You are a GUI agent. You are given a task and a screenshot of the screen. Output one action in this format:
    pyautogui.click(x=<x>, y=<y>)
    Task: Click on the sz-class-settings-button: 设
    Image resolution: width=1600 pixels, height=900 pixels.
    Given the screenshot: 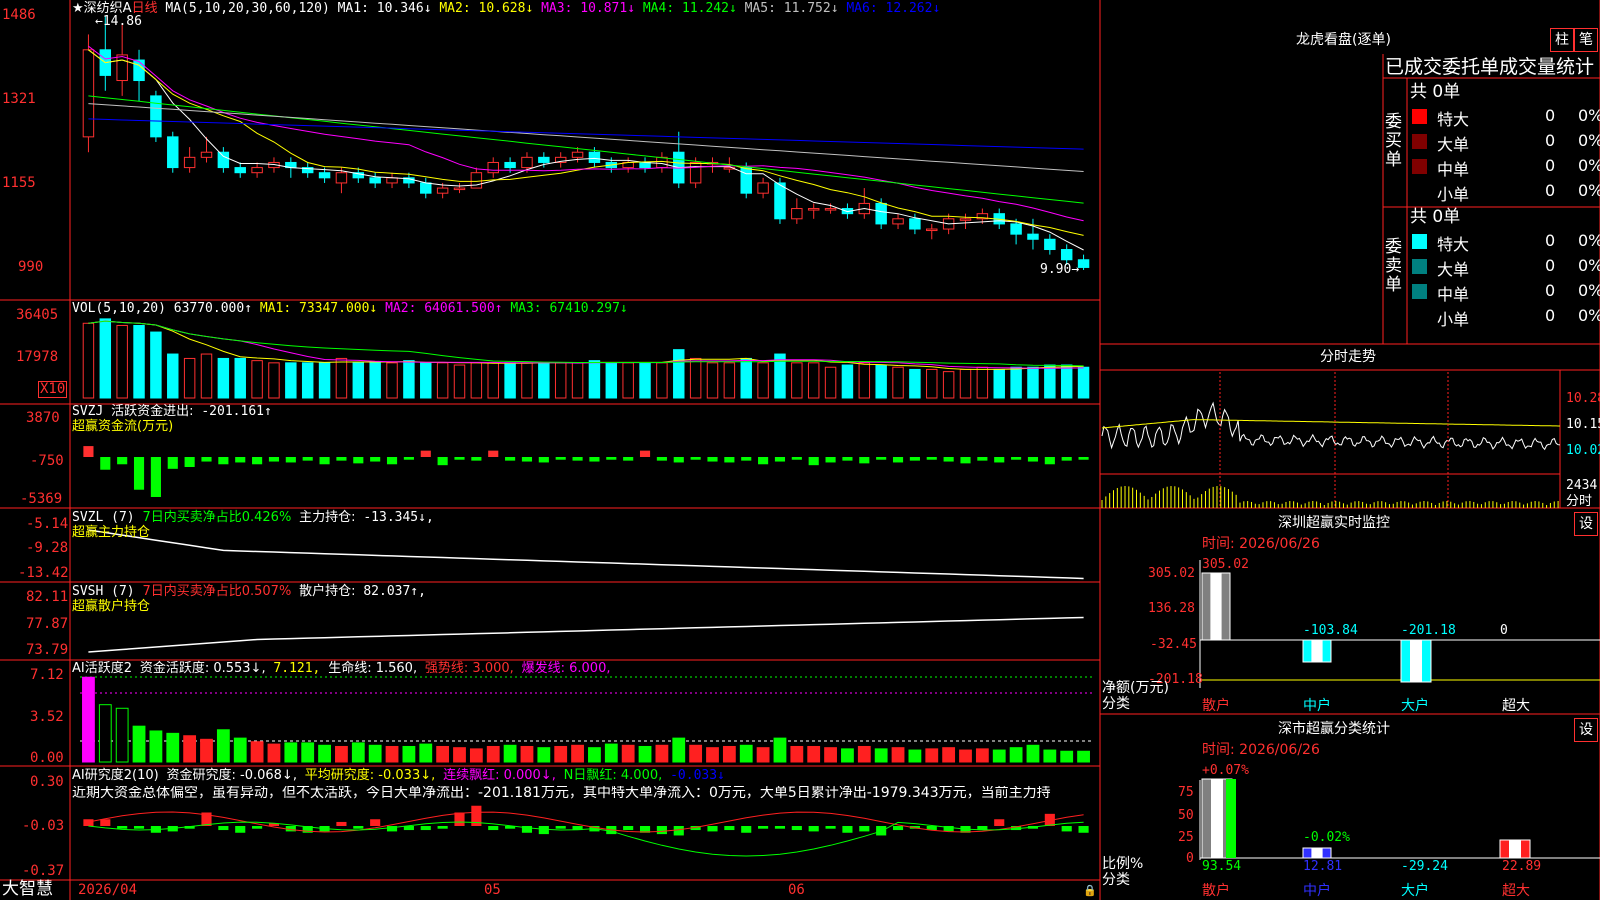 What is the action you would take?
    pyautogui.click(x=1586, y=730)
    